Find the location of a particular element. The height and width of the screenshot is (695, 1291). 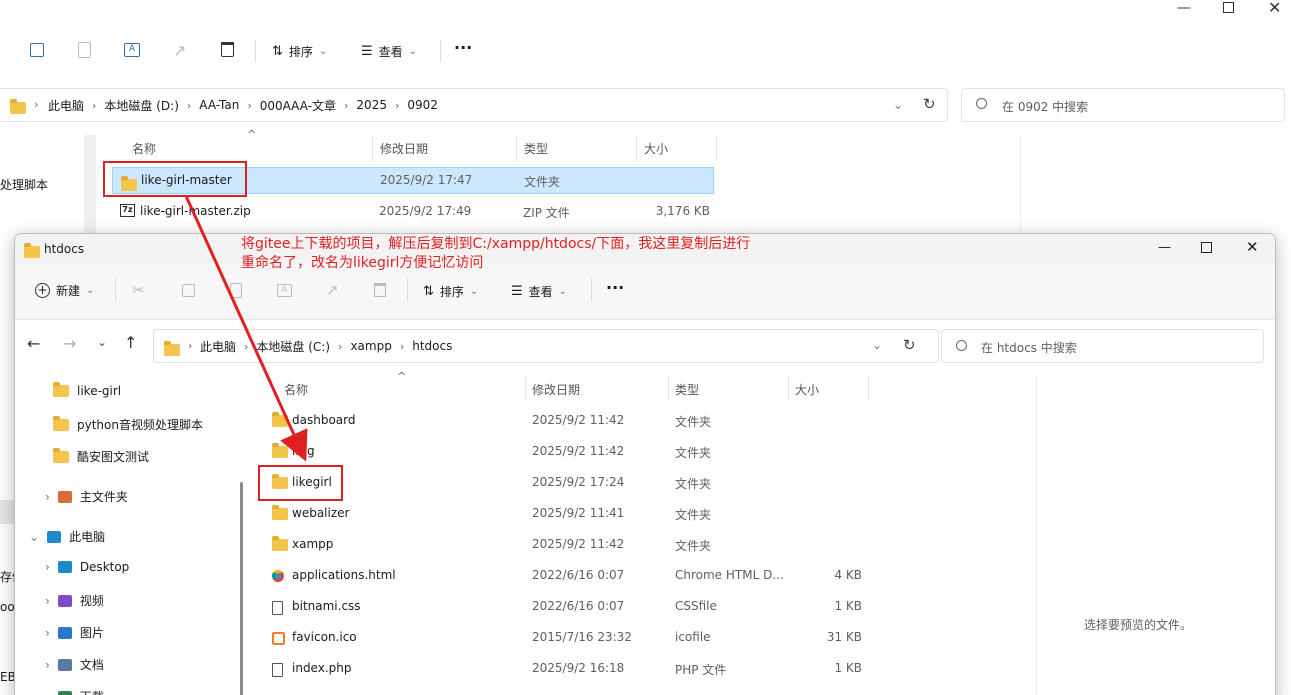

annotation-arrow is located at coordinates (246, 328).